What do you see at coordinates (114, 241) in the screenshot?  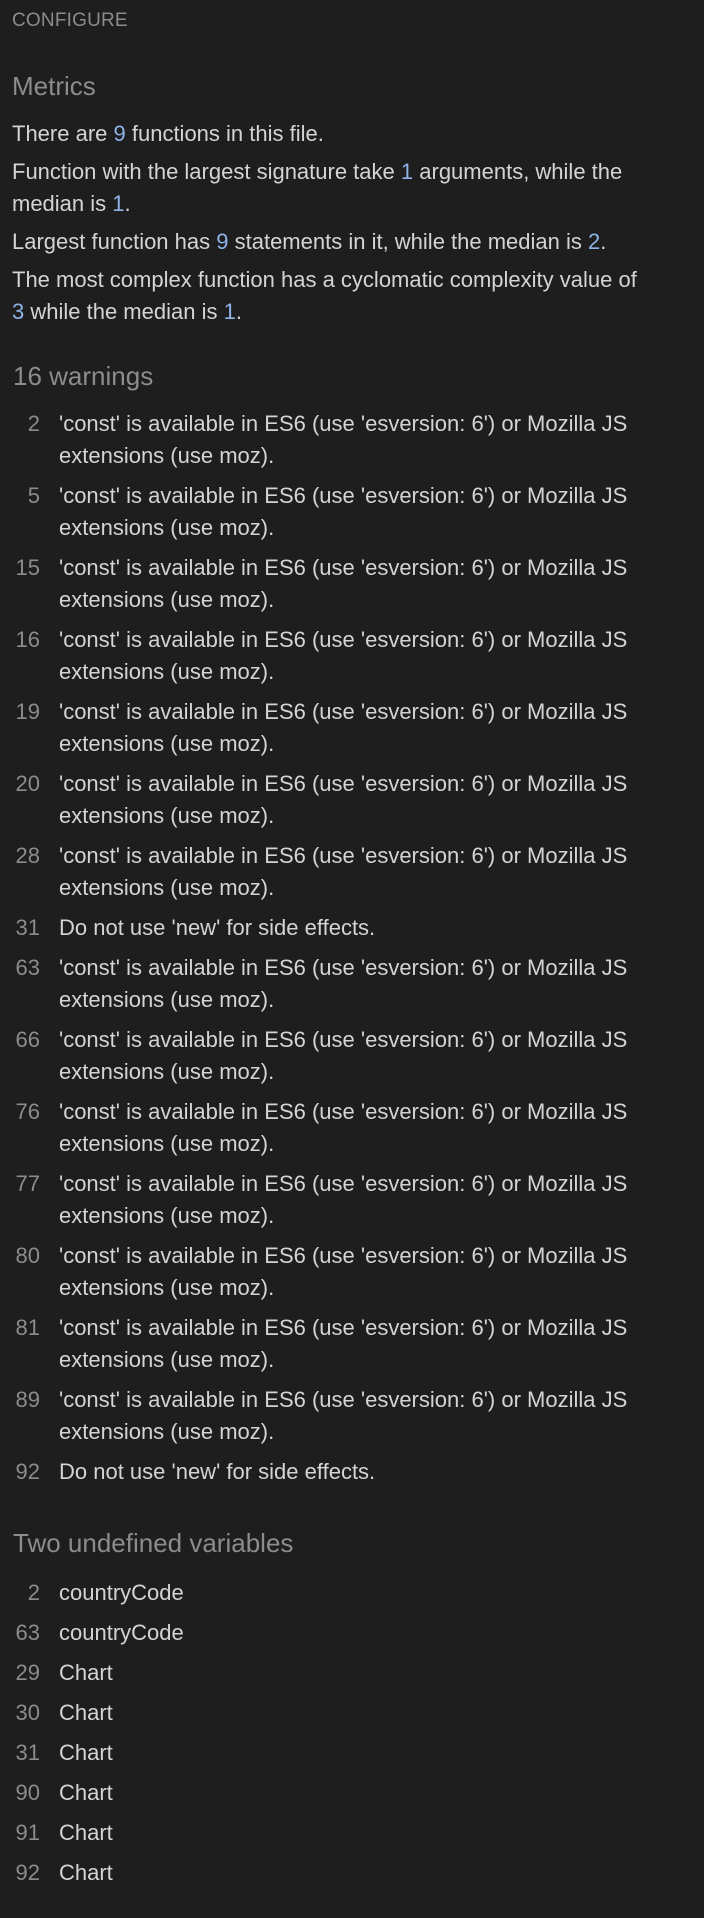 I see `metric-text: Largest function has` at bounding box center [114, 241].